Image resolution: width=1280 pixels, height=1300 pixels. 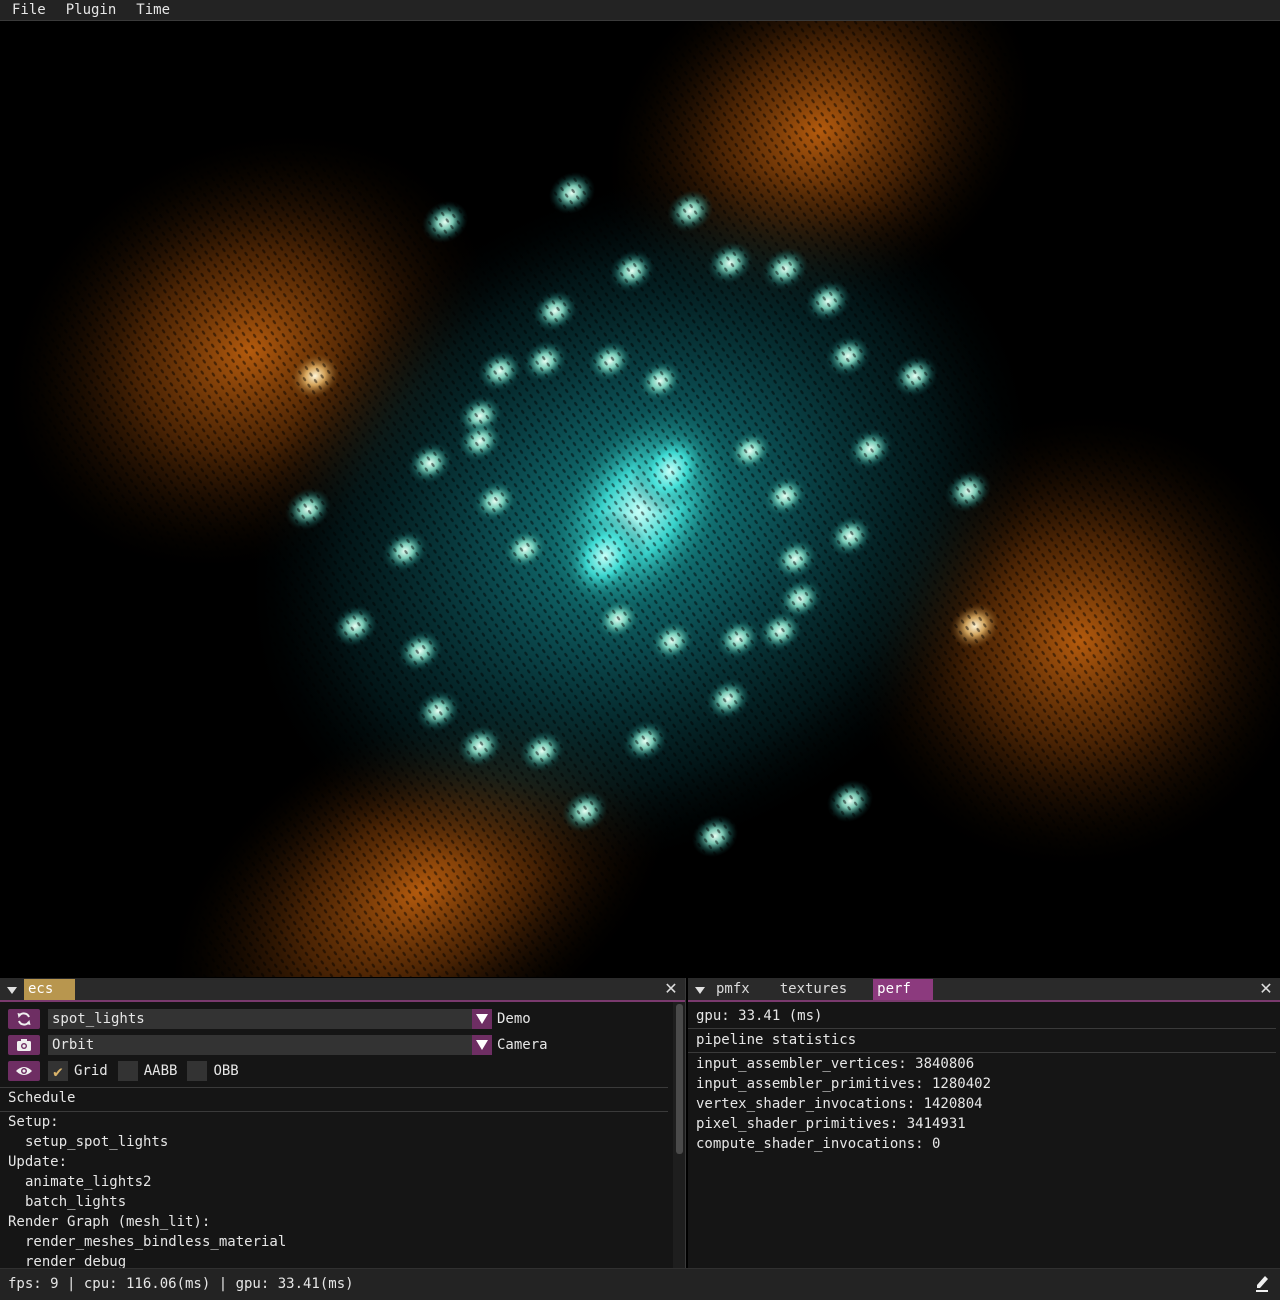 What do you see at coordinates (776, 1040) in the screenshot?
I see `pipeline-header: pipeline statistics` at bounding box center [776, 1040].